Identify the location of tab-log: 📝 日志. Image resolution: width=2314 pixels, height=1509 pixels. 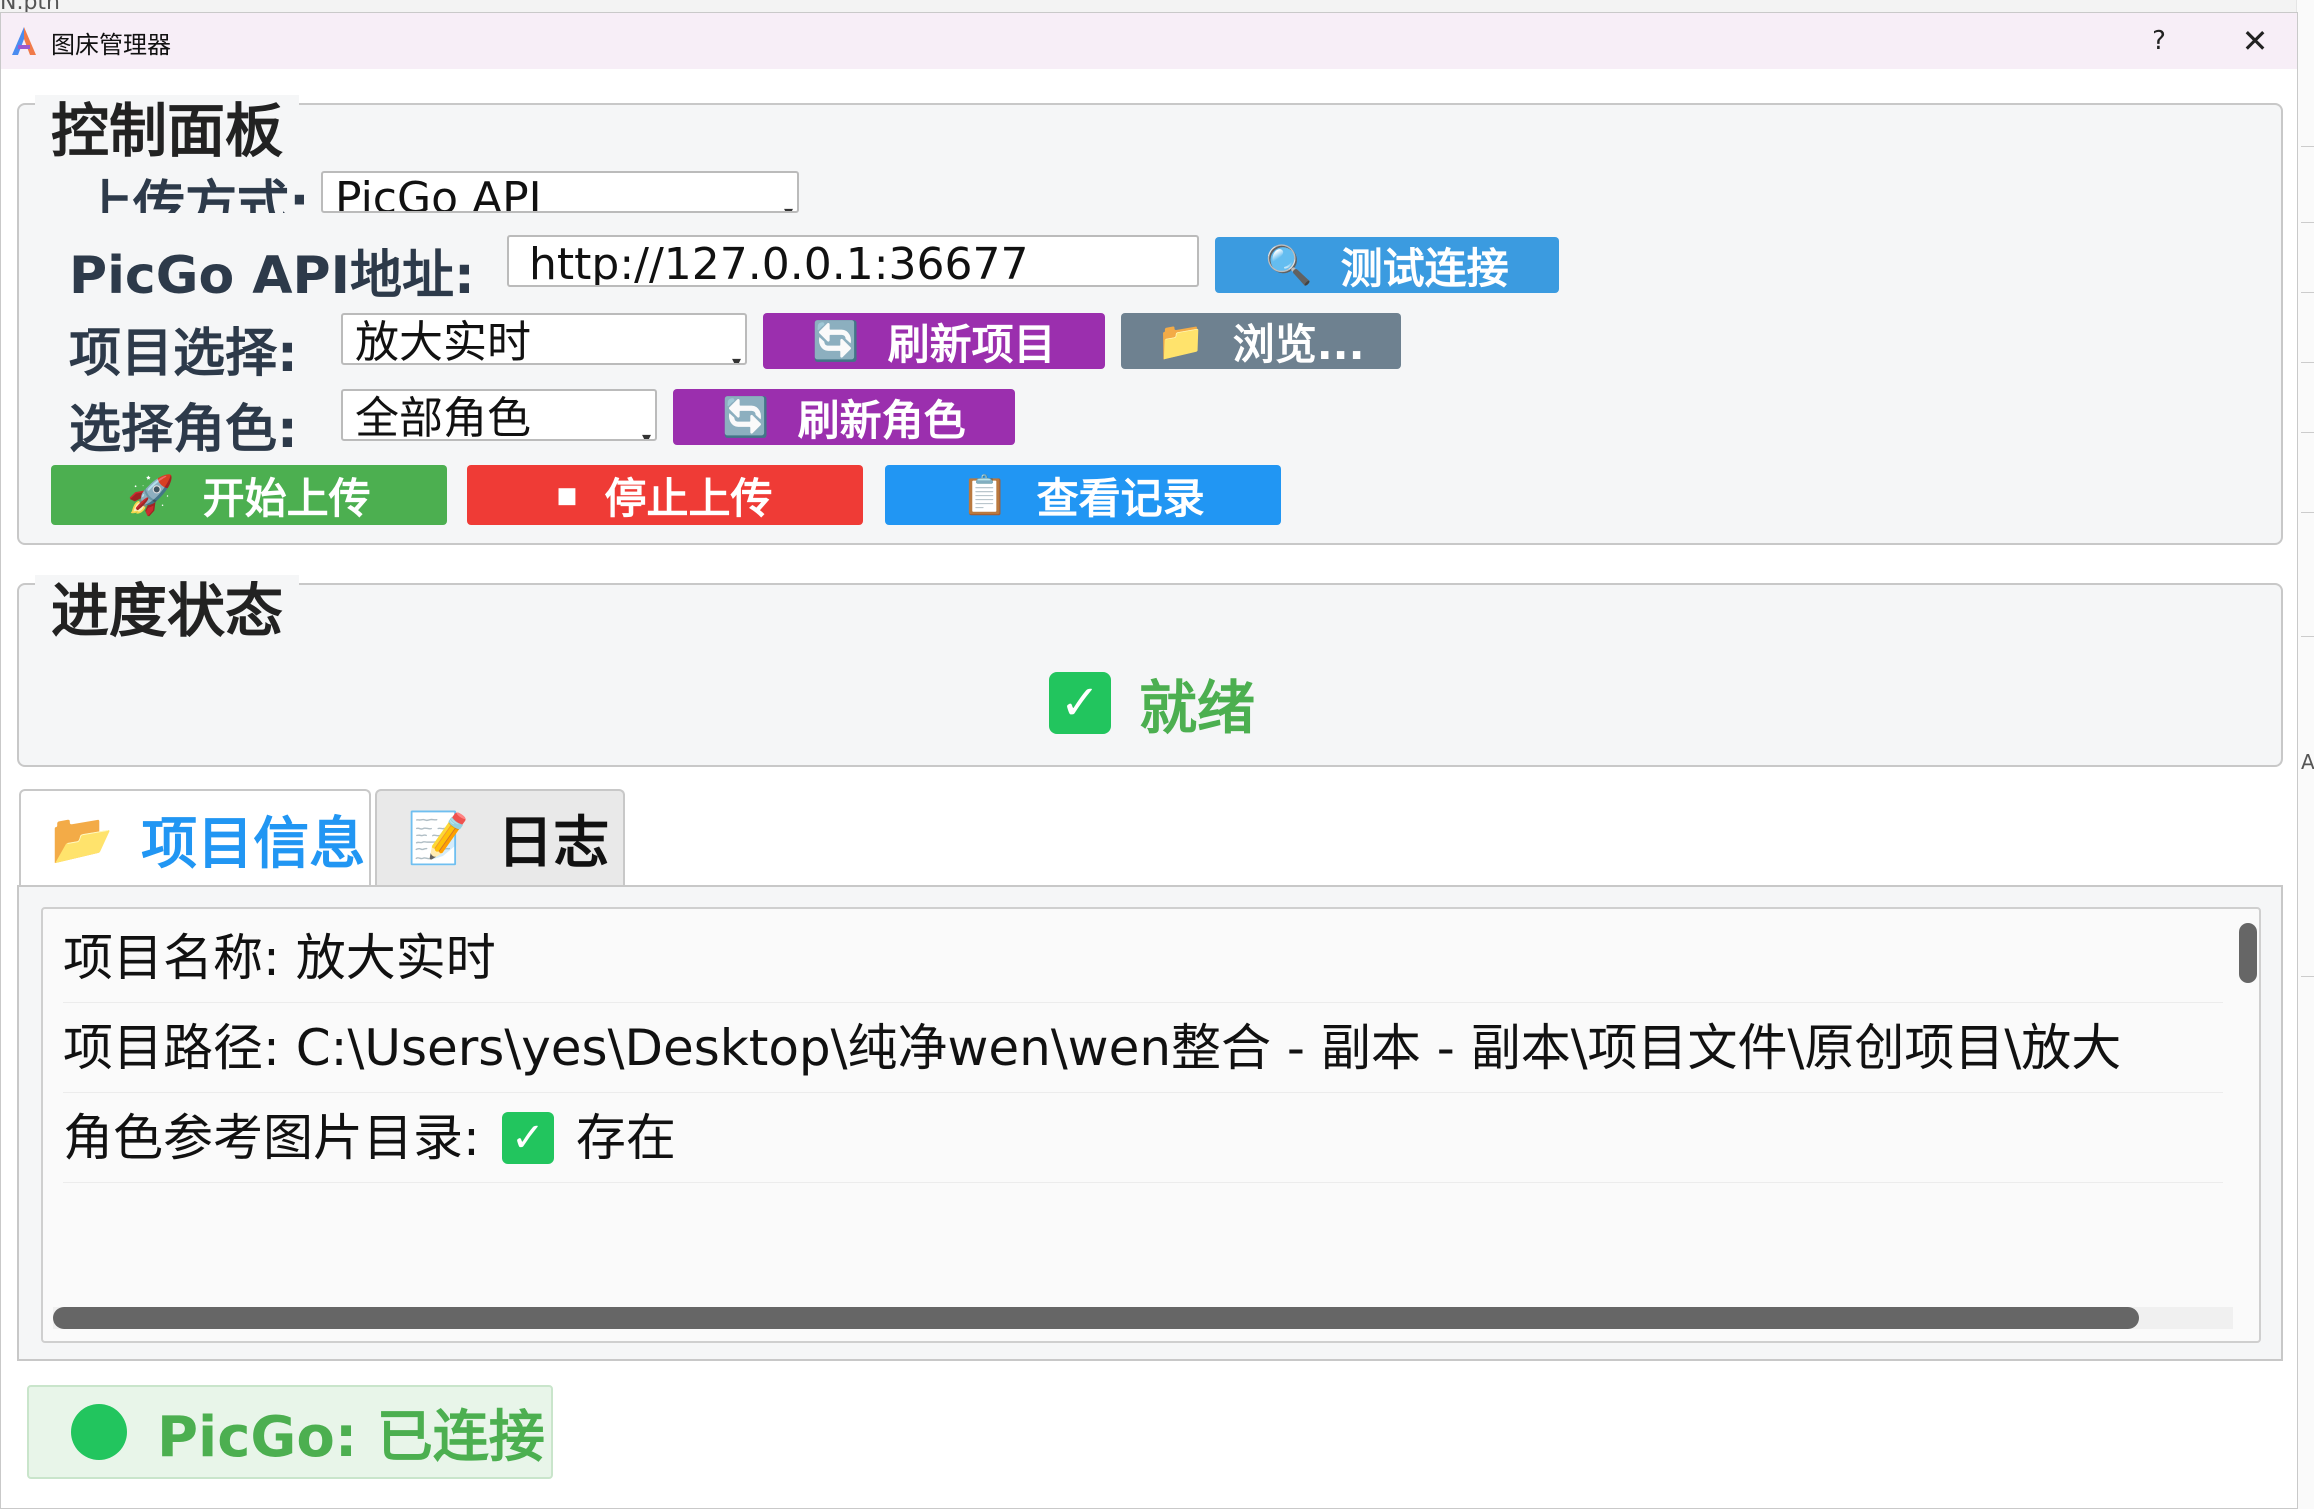
(500, 837).